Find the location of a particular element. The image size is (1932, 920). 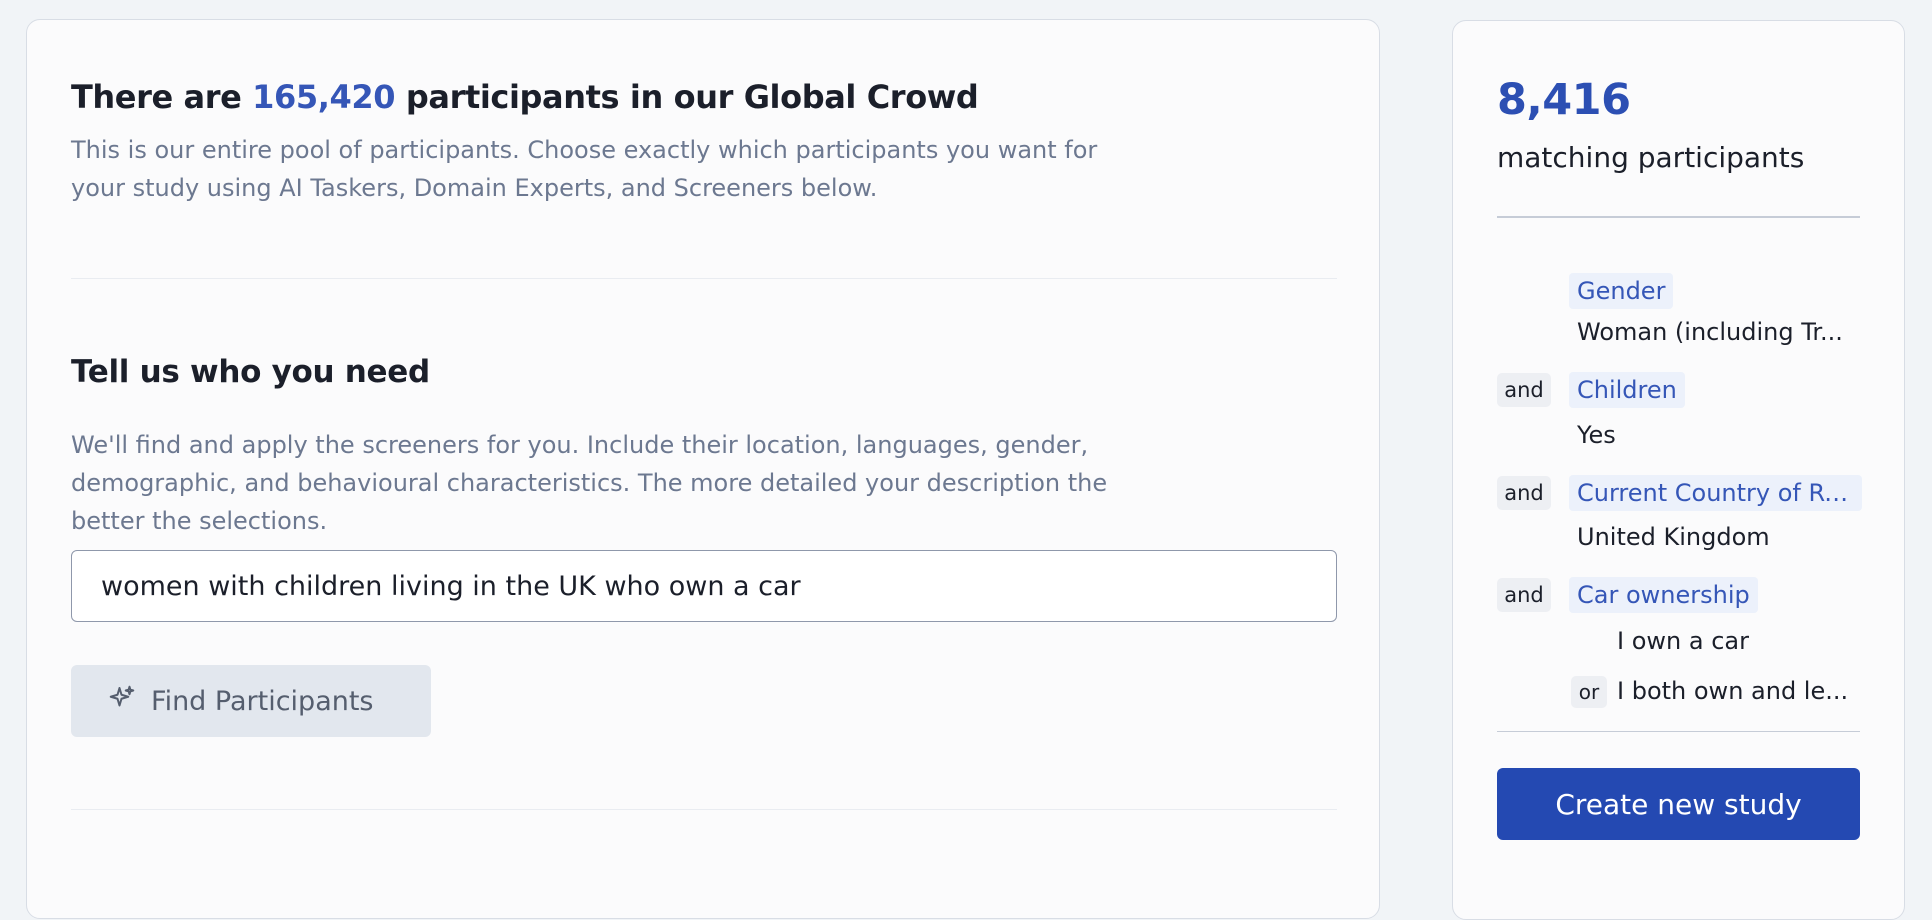

filter-value-car-ownership: I own a car is located at coordinates (1683, 641).